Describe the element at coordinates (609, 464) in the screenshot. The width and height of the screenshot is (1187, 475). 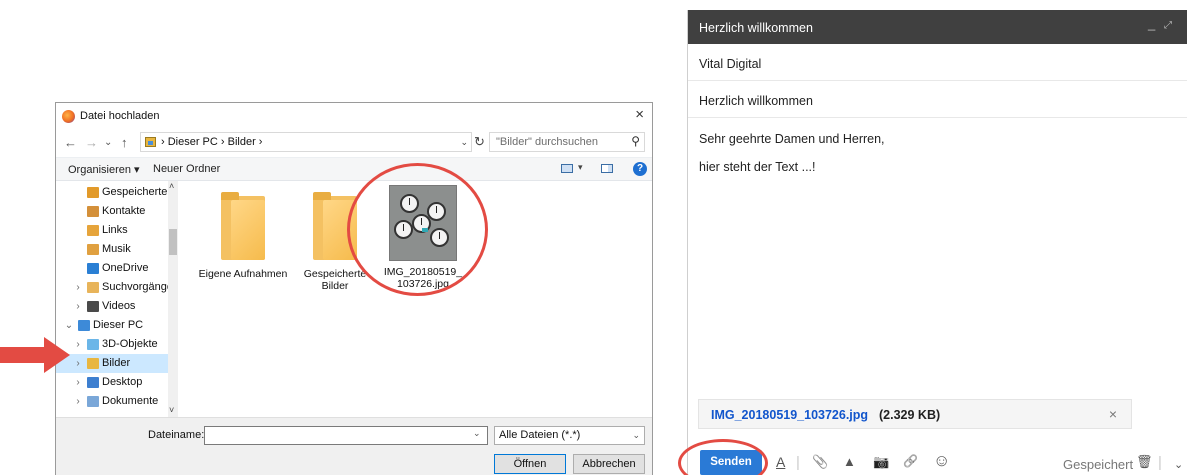
I see `cancel-button: Abbrechen` at that location.